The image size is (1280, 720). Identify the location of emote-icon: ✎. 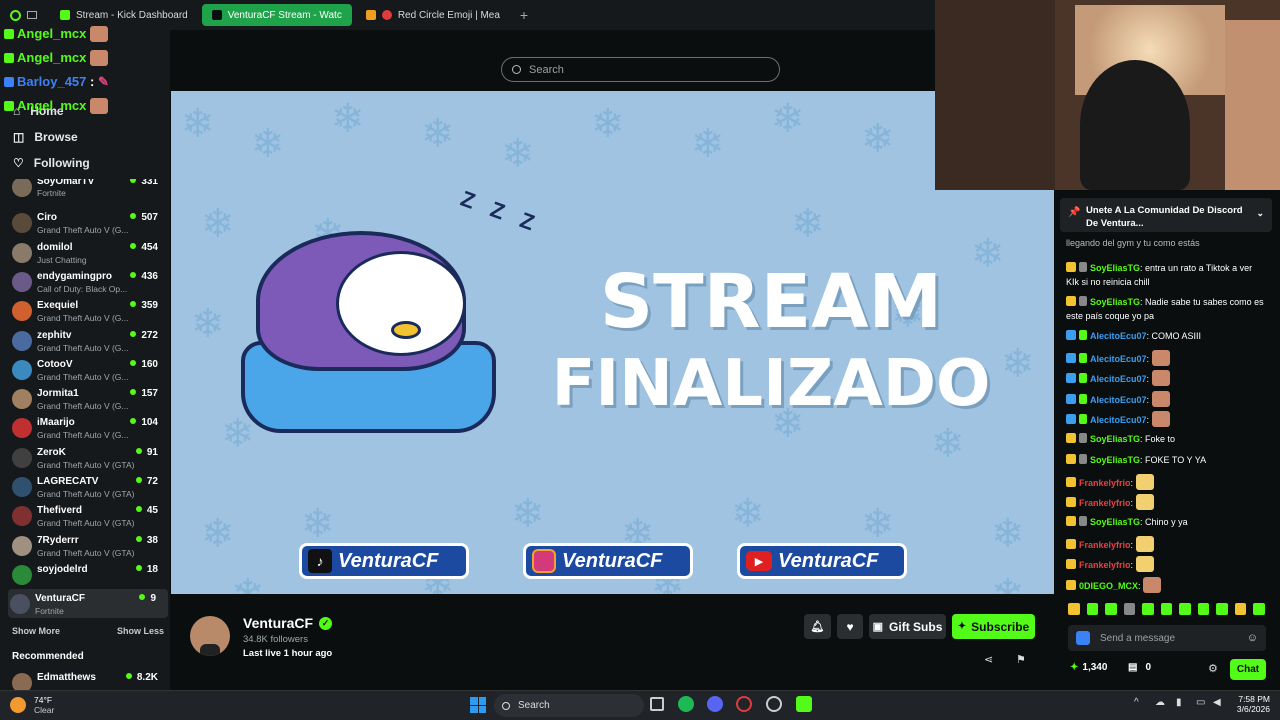
(103, 81).